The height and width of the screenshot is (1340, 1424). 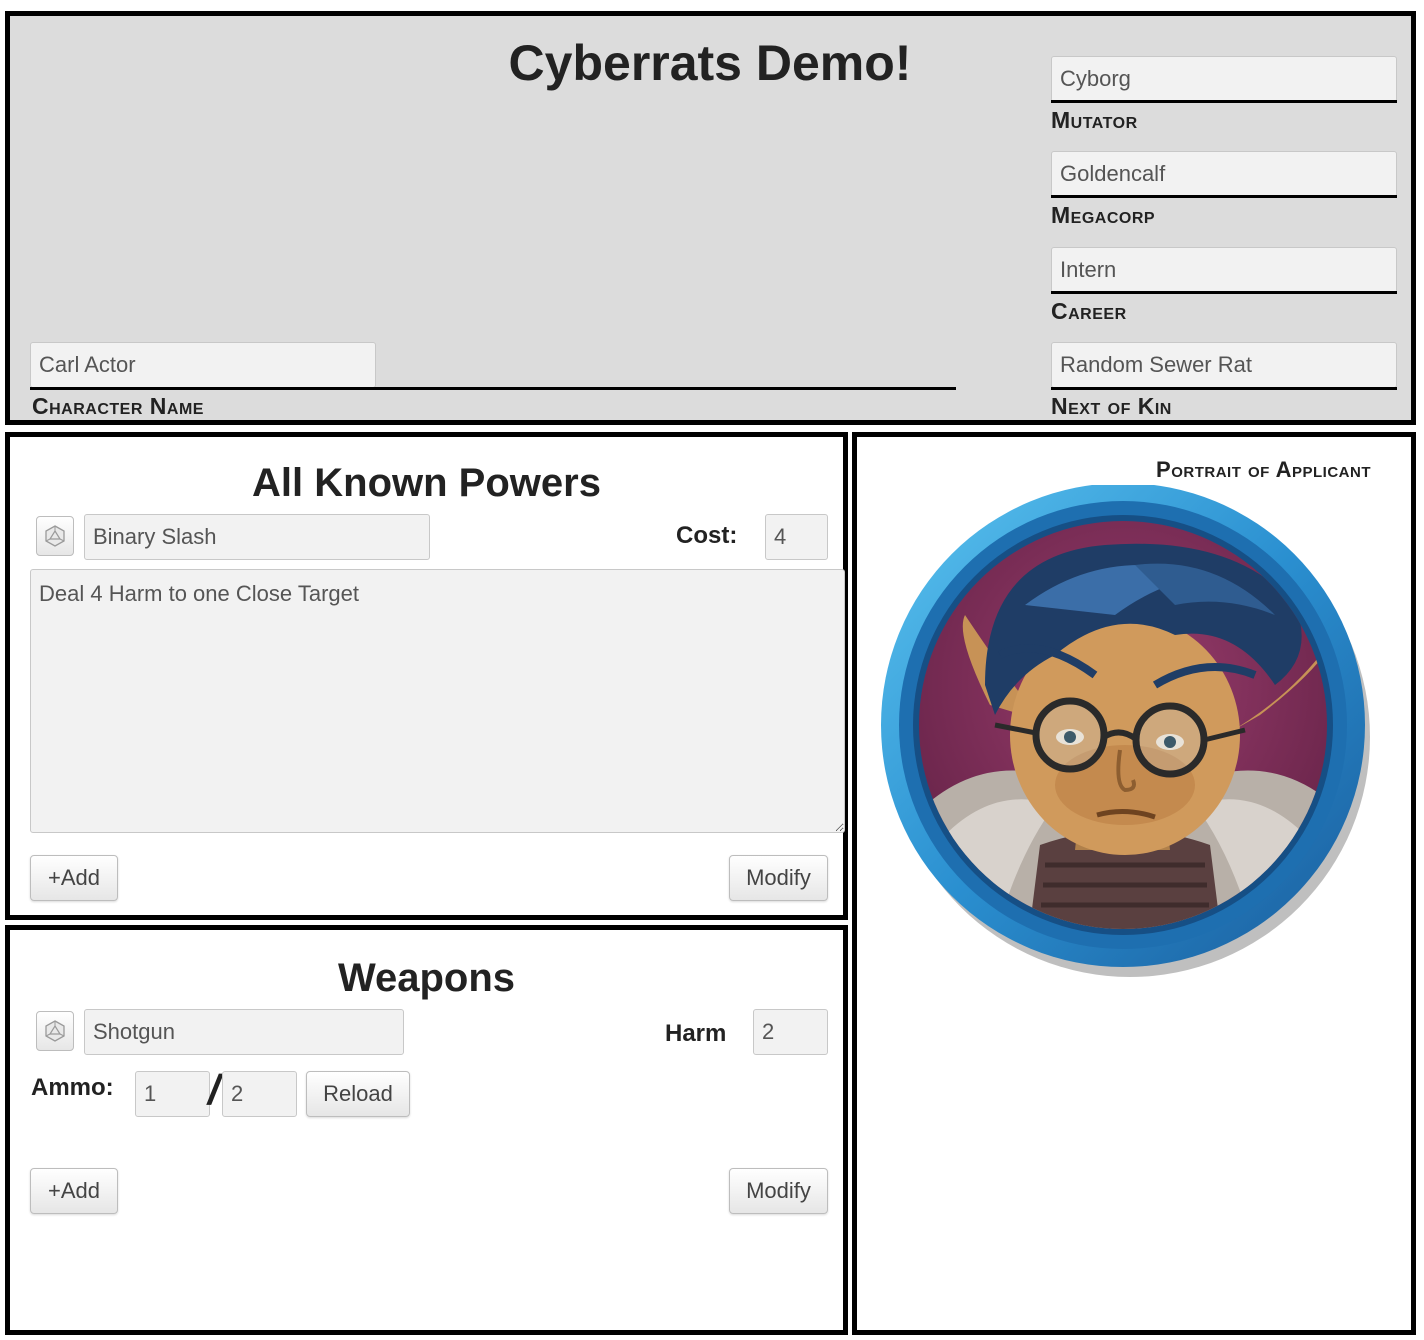 What do you see at coordinates (1125, 735) in the screenshot?
I see `applicant-portrait-image` at bounding box center [1125, 735].